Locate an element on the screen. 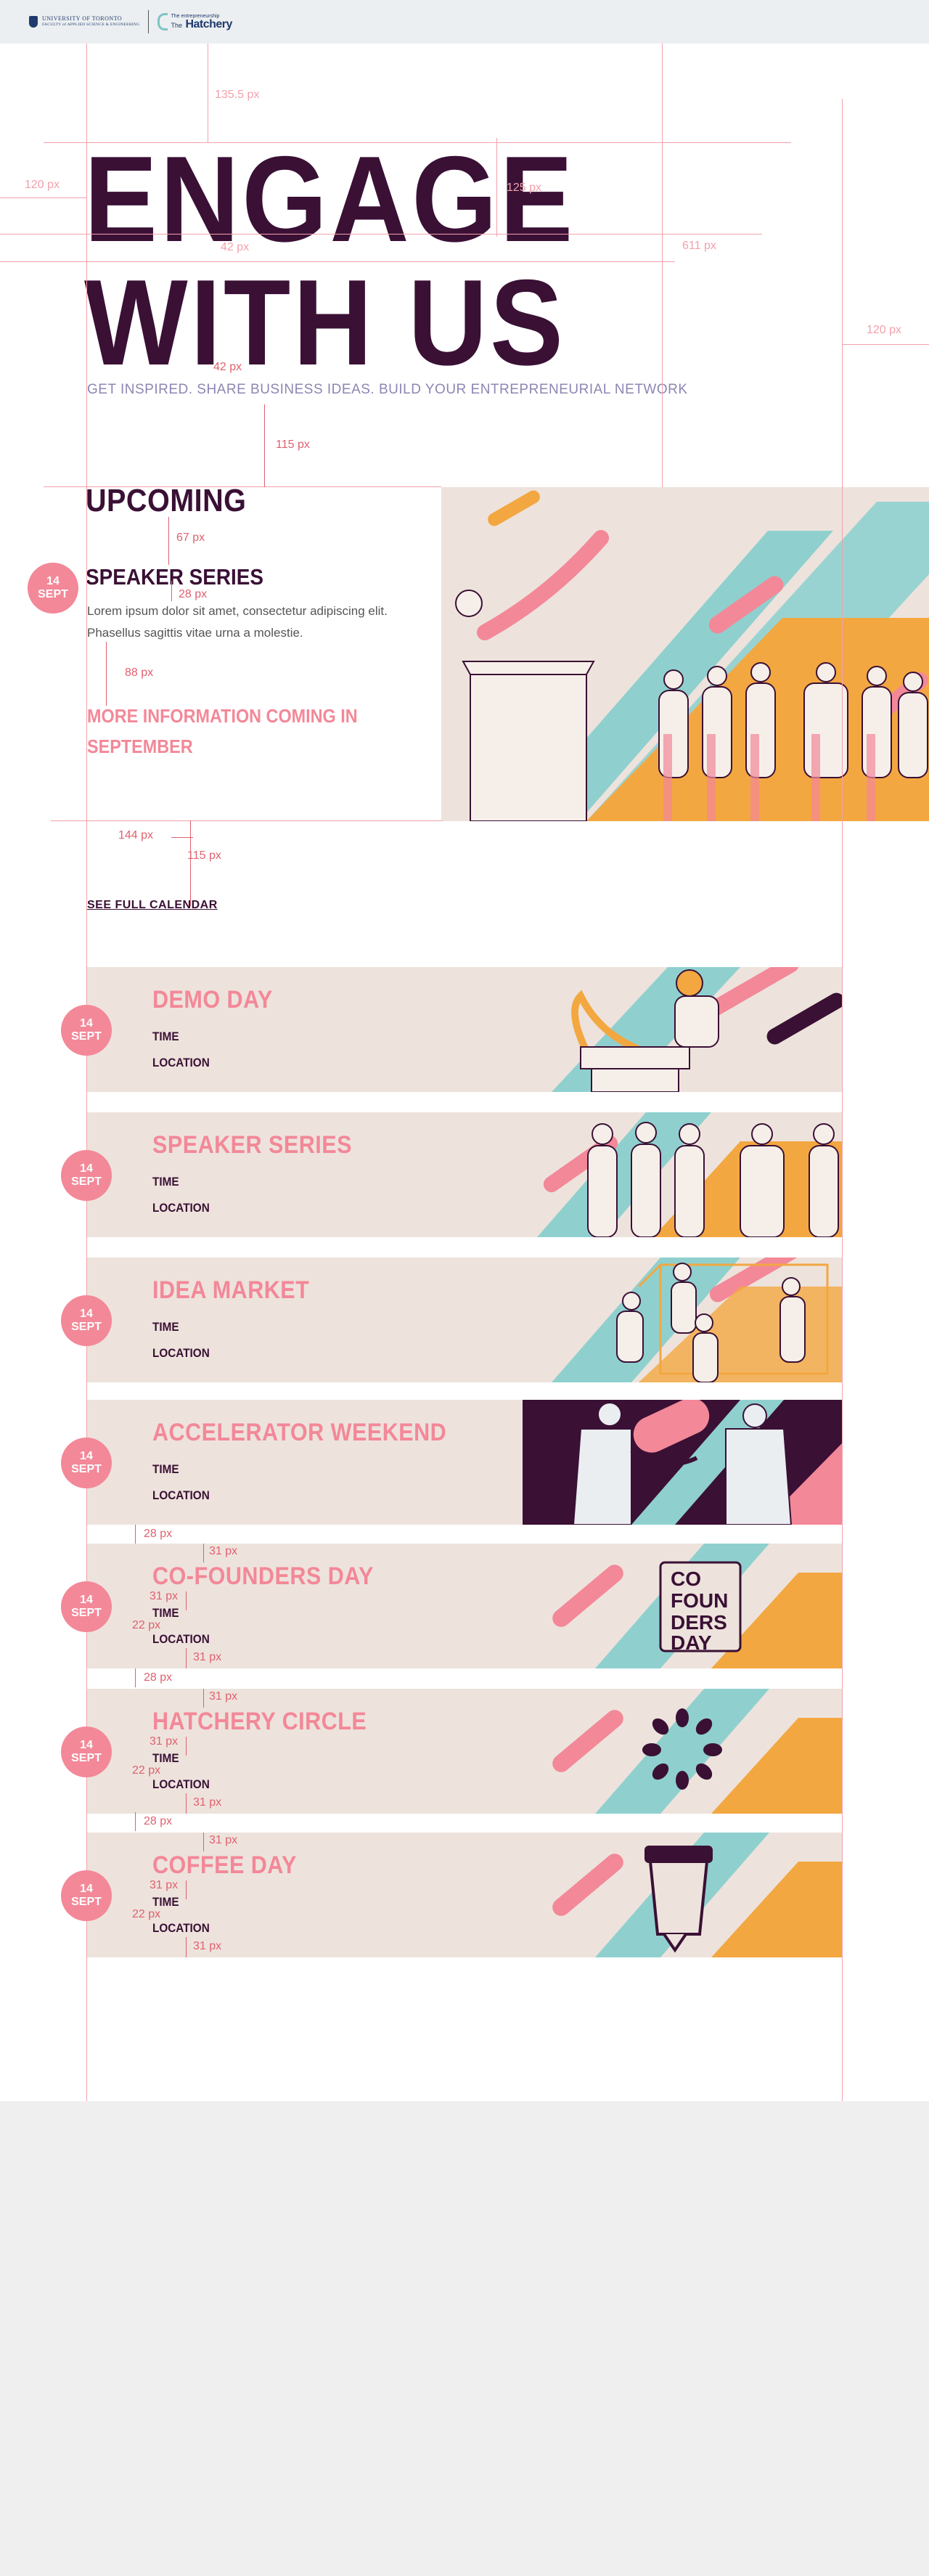 The height and width of the screenshot is (2576, 929). page-title-line2: WITH US is located at coordinates (325, 322).